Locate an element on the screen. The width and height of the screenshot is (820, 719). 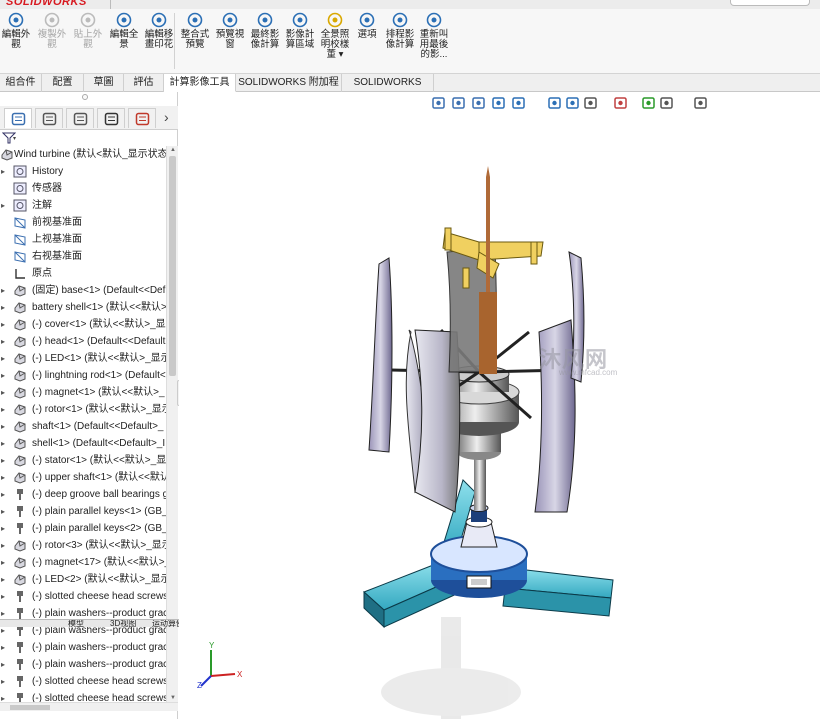
ribbon-button-5: 整合式 預覽 is located at coordinates (195, 30).